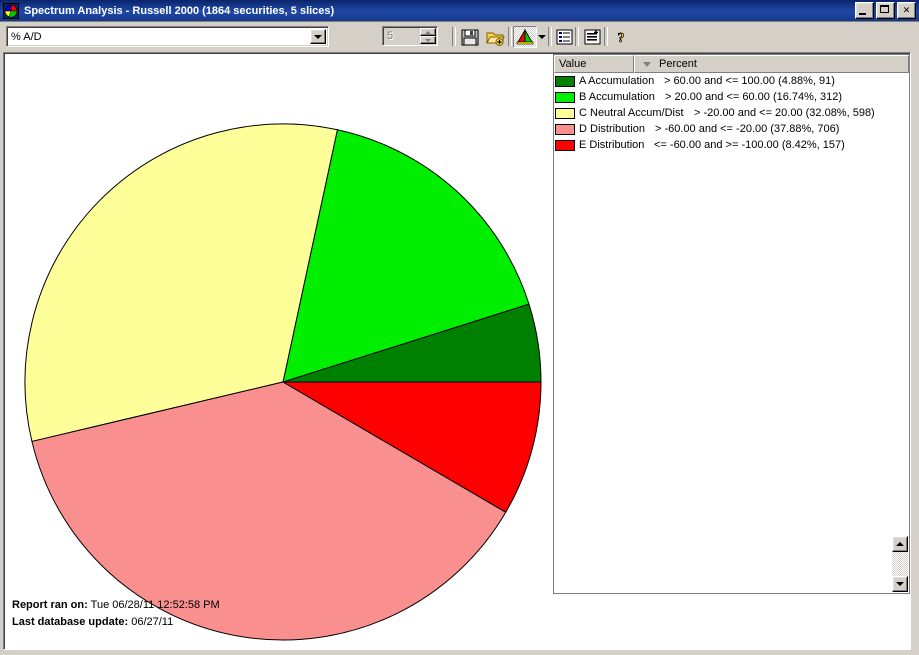 This screenshot has width=919, height=655. Describe the element at coordinates (50, 605) in the screenshot. I see `report-ran-on-label: Report ran on:` at that location.